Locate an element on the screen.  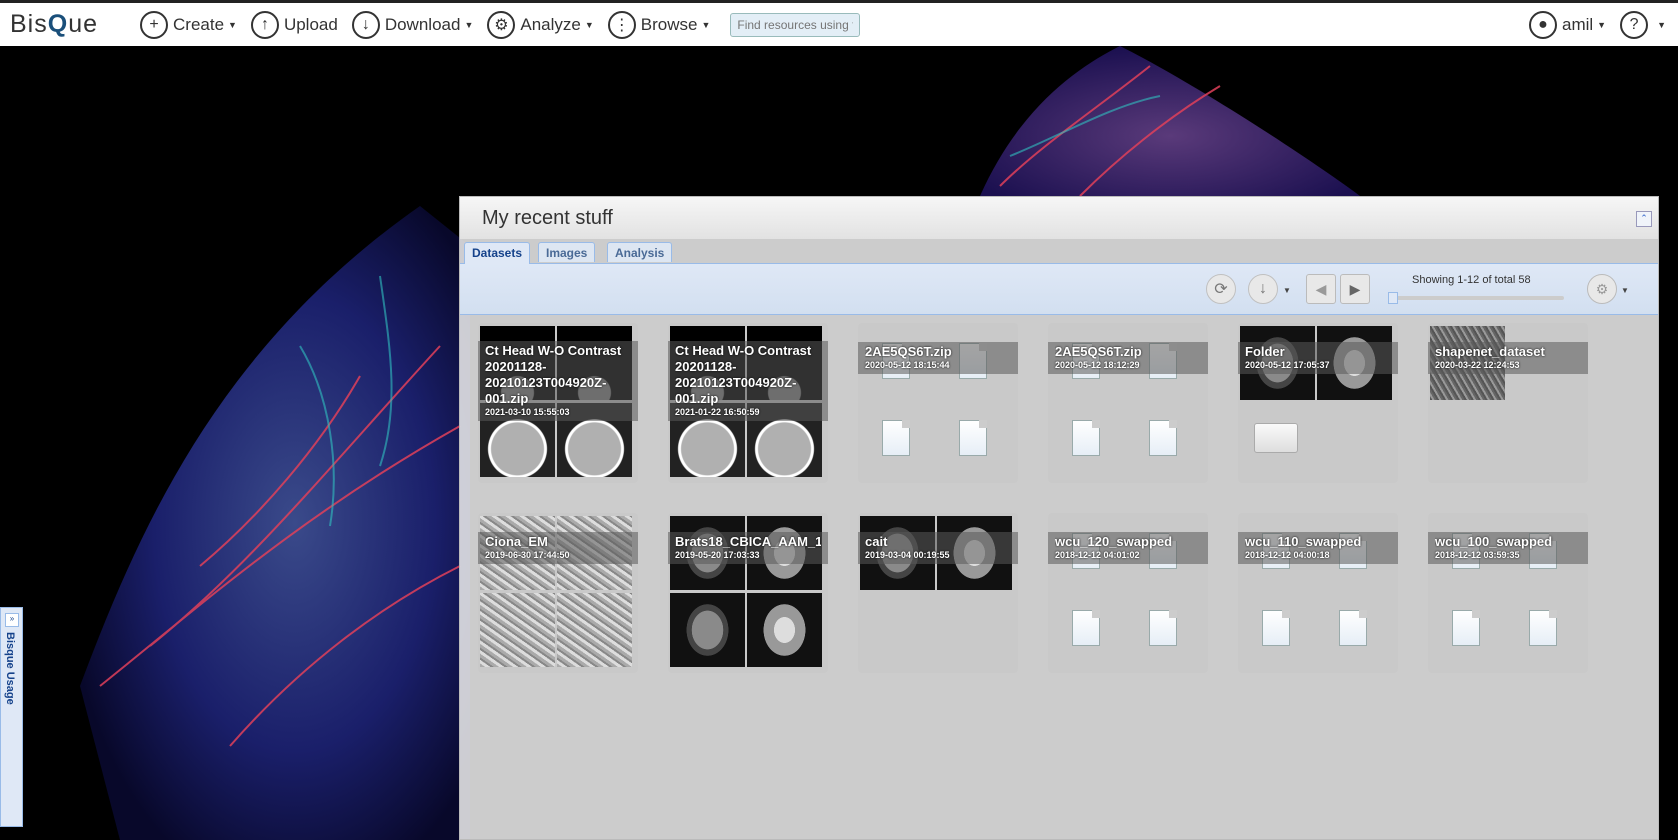
card-title: wcu_120_swapped is located at coordinates (1114, 541).